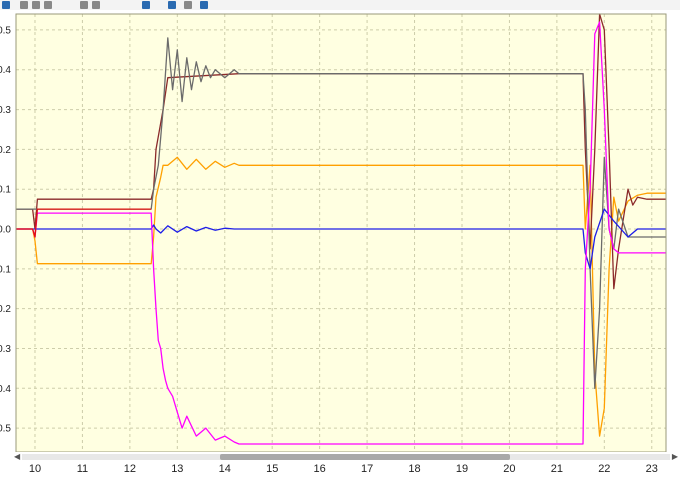 Image resolution: width=680 pixels, height=481 pixels. Describe the element at coordinates (177, 469) in the screenshot. I see `x-tick-label: 13` at that location.